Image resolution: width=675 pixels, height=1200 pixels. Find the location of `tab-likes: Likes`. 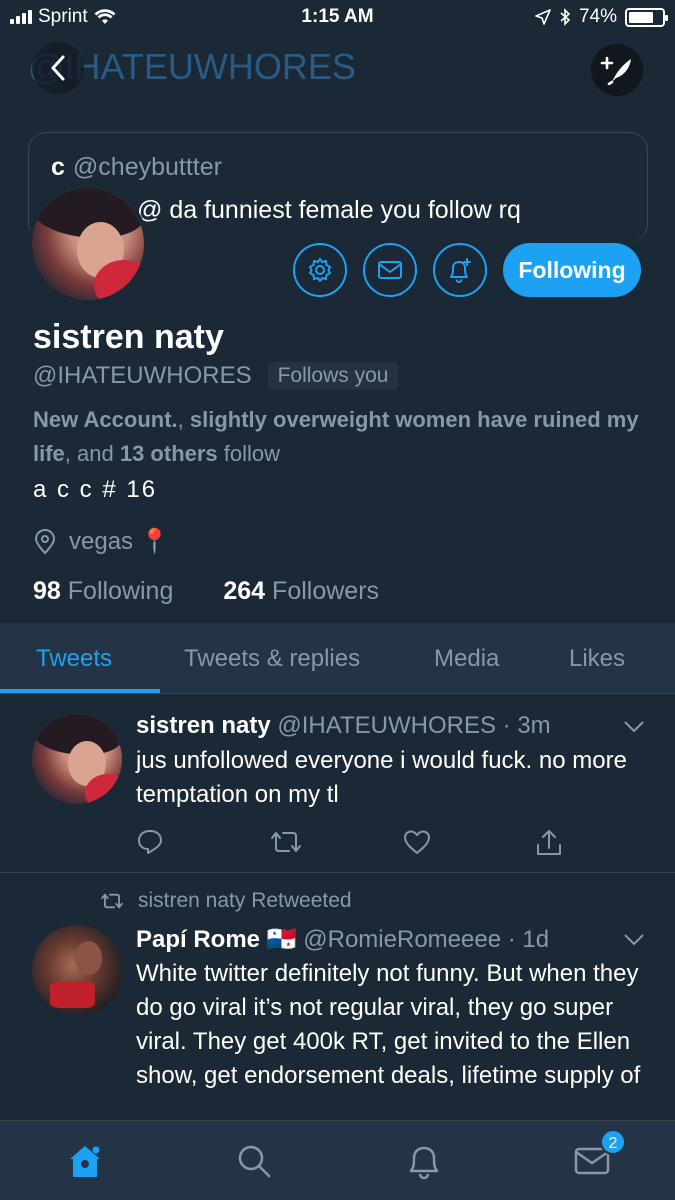

tab-likes: Likes is located at coordinates (597, 659).